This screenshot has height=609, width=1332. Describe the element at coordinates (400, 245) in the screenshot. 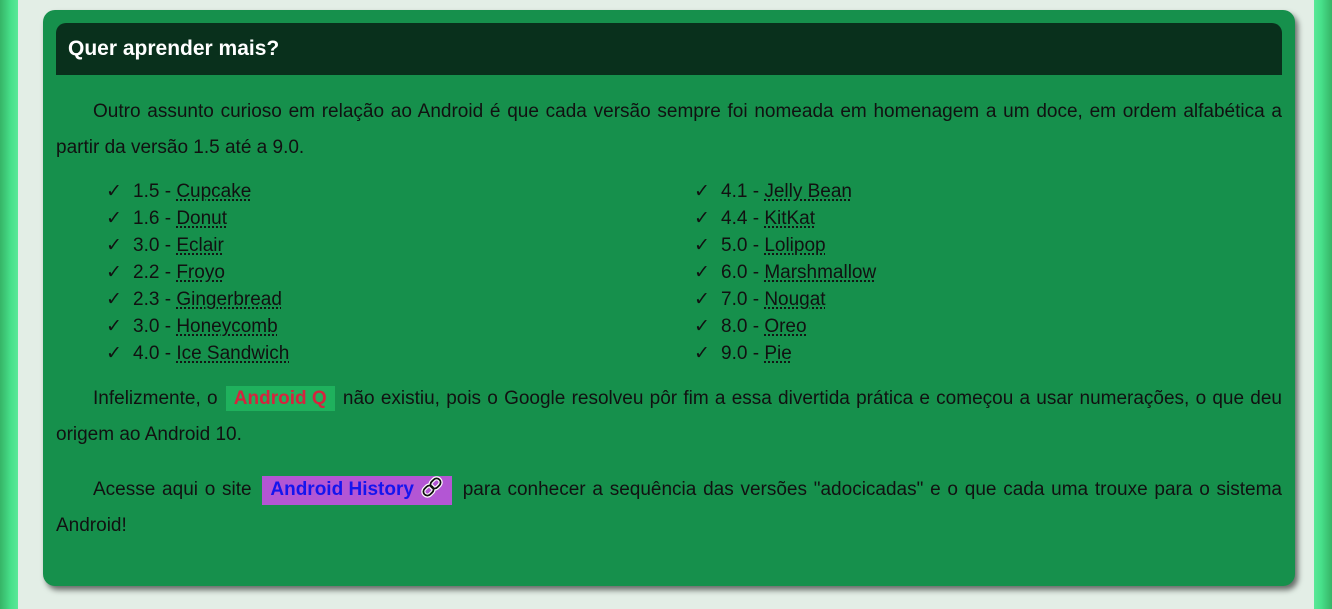

I see `version-item: ✓ 3.0 - Eclair` at that location.